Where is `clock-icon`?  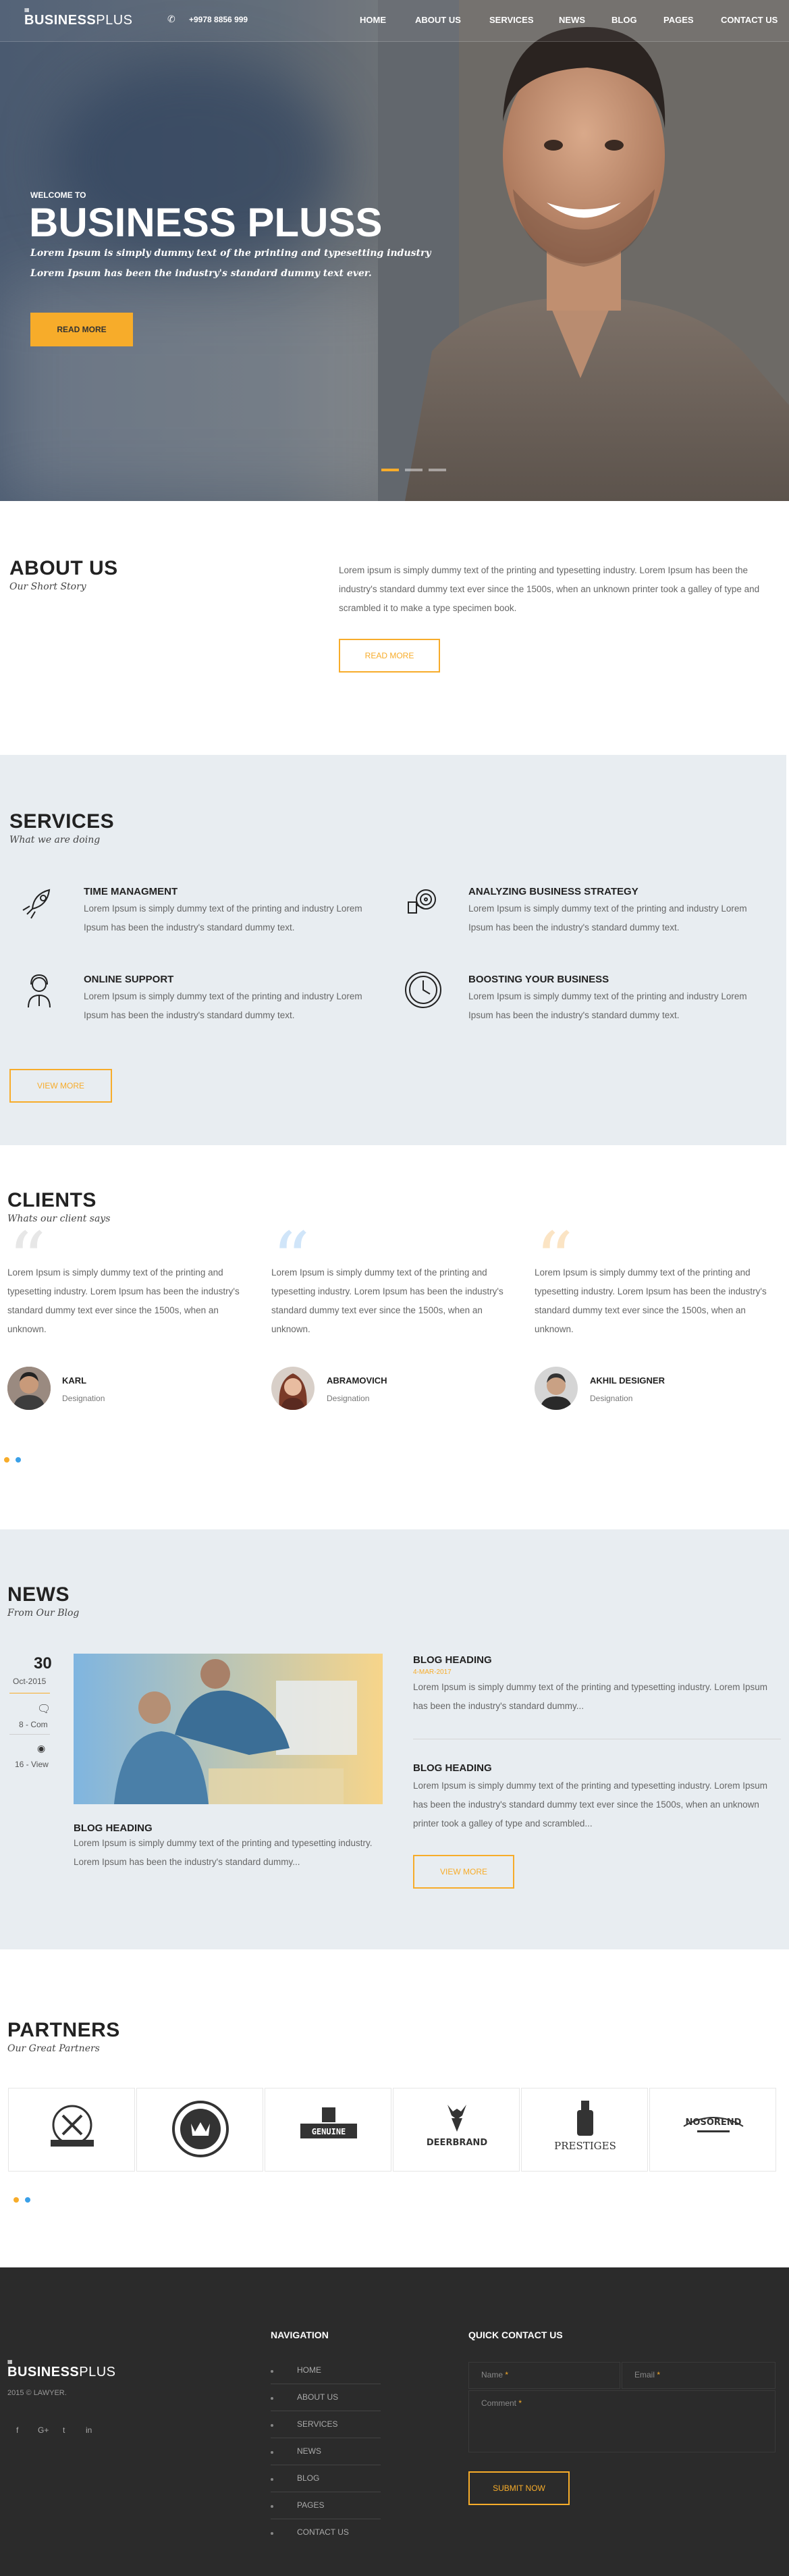
clock-icon is located at coordinates (423, 990).